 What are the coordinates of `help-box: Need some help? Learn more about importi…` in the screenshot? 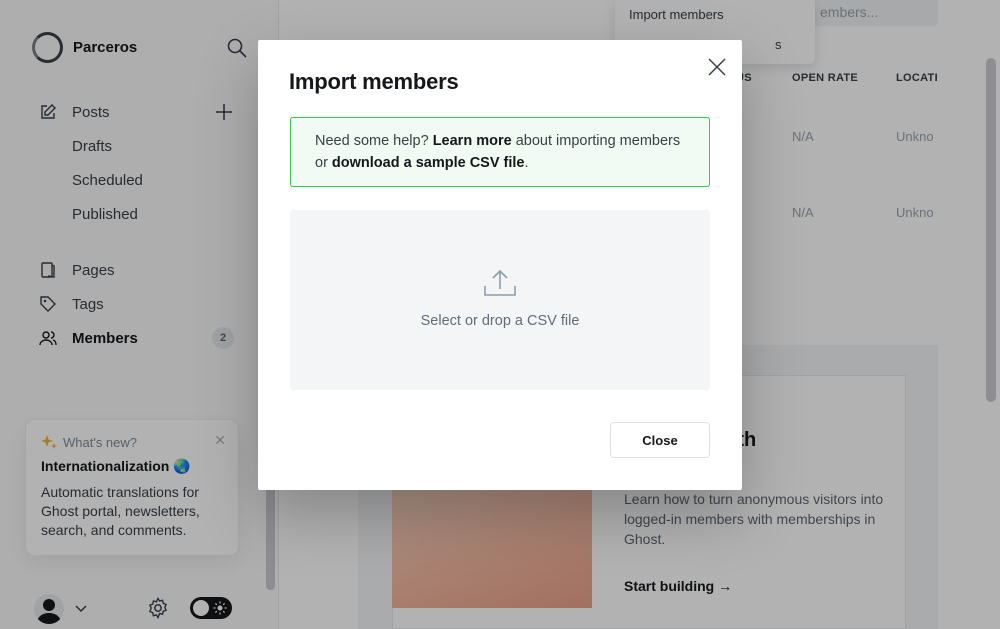 It's located at (500, 152).